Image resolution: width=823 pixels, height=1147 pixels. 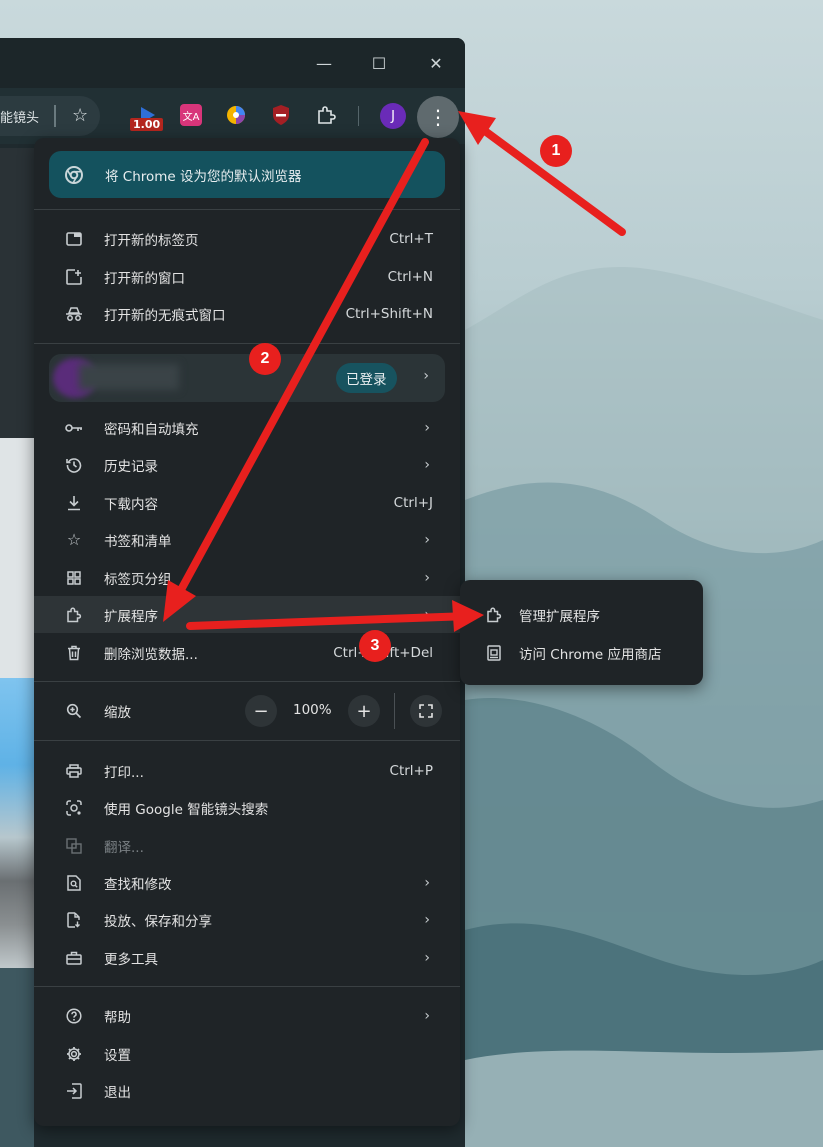 What do you see at coordinates (138, 541) in the screenshot?
I see `menu-item-label: 书签和清单` at bounding box center [138, 541].